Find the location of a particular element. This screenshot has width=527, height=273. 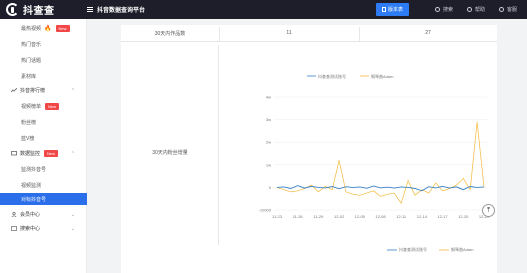

x-tick-label: 11-29 is located at coordinates (318, 216).